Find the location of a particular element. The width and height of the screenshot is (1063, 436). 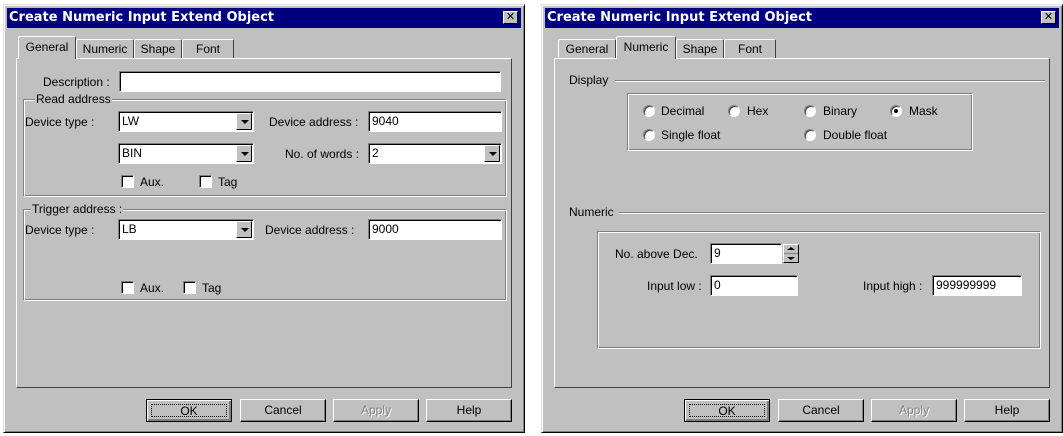

left-dialog-titlebar: Create Numeric Input Extend Object ✕ is located at coordinates (264, 18).